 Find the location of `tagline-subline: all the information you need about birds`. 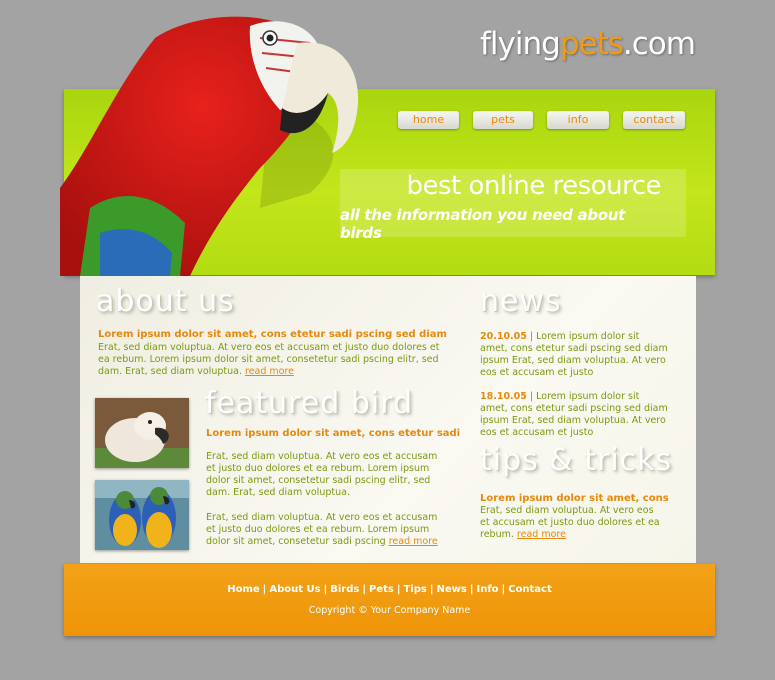

tagline-subline: all the information you need about birds is located at coordinates (482, 224).